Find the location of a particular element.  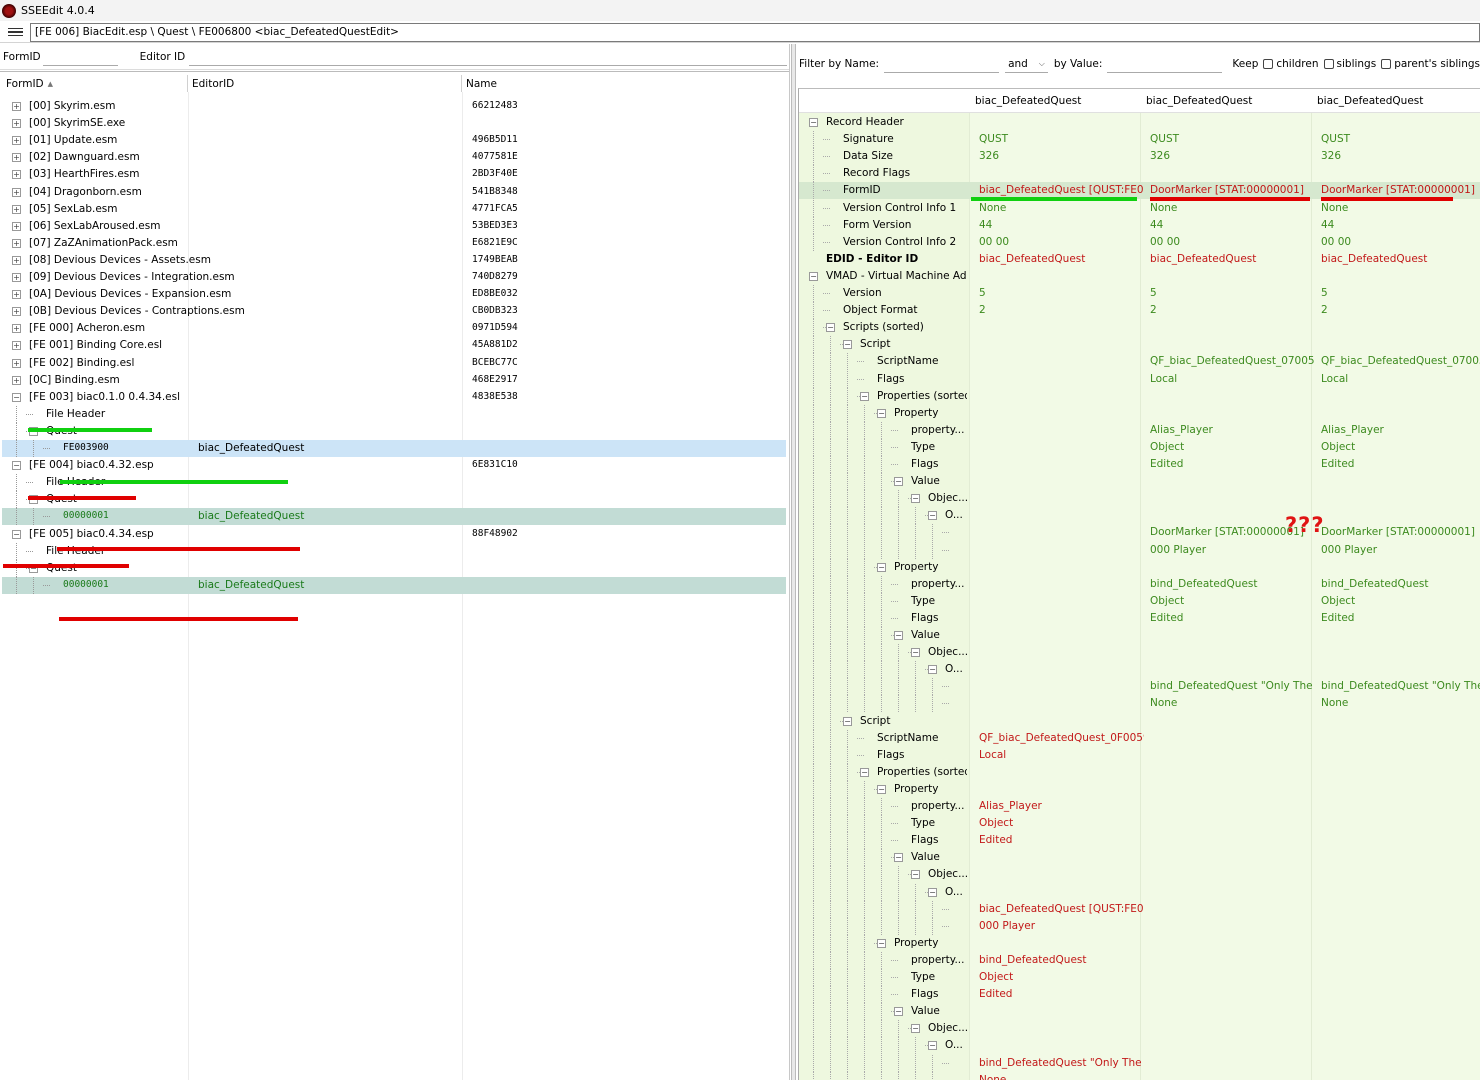

record-row: − Script is located at coordinates (1139, 721).